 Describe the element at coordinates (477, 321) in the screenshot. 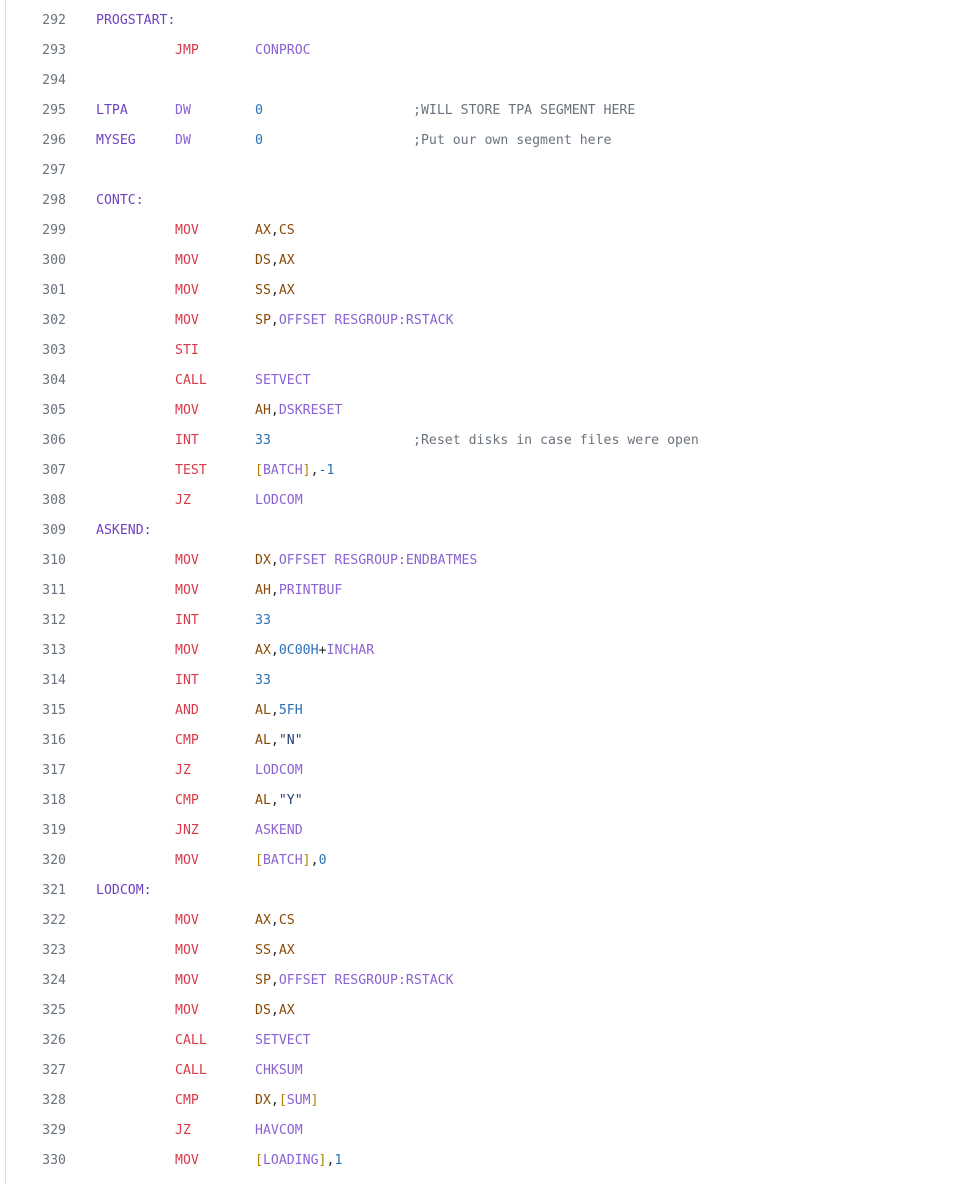

I see `code-line: 302 MOV SP,OFFSET RESGROUP:RSTACK` at that location.